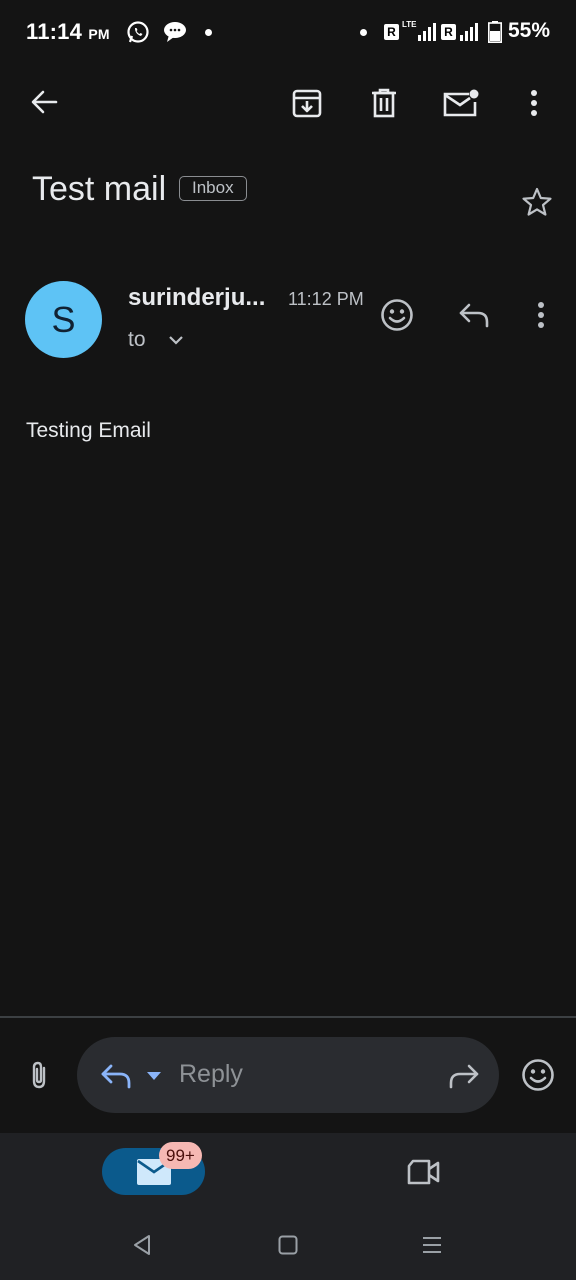 This screenshot has width=576, height=1280. What do you see at coordinates (211, 1074) in the screenshot?
I see `reply-input: Reply` at bounding box center [211, 1074].